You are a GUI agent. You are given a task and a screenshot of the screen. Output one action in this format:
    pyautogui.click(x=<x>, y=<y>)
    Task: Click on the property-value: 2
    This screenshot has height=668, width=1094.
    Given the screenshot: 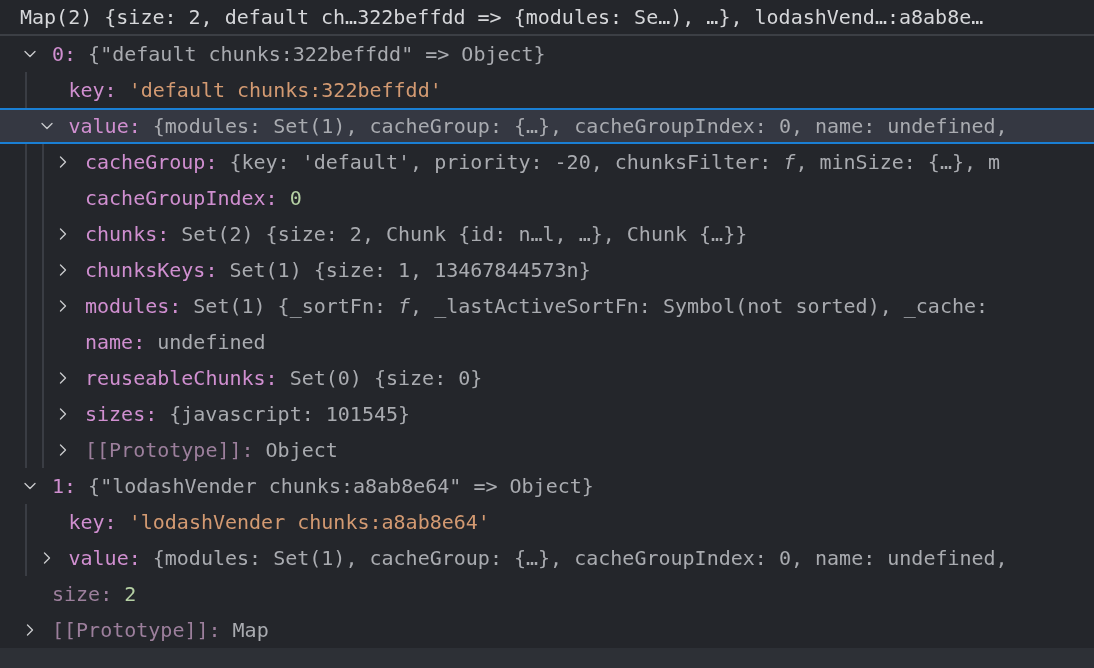 What is the action you would take?
    pyautogui.click(x=130, y=594)
    